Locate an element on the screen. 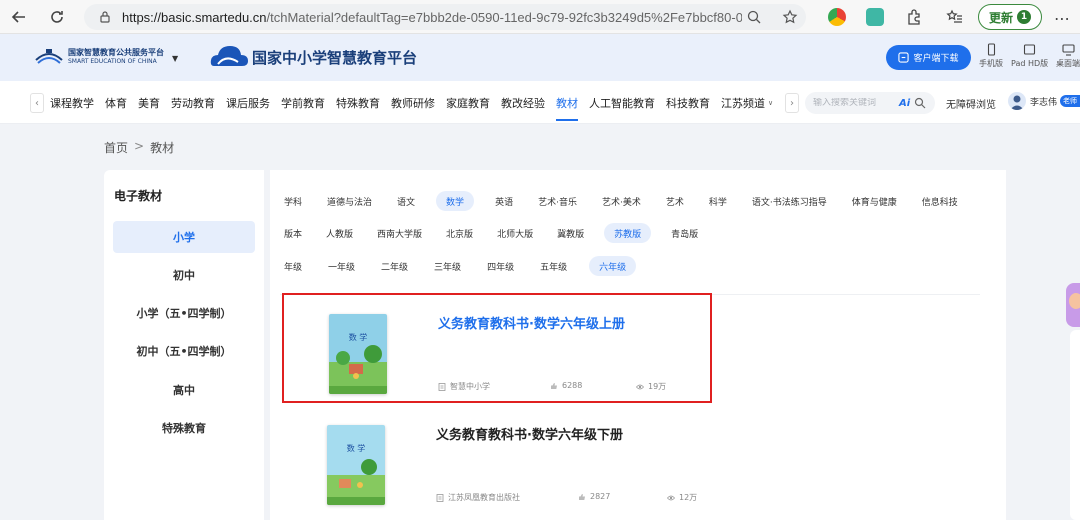 The height and width of the screenshot is (520, 1080). filter-chip: 语文·书法练习指导 is located at coordinates (789, 201).